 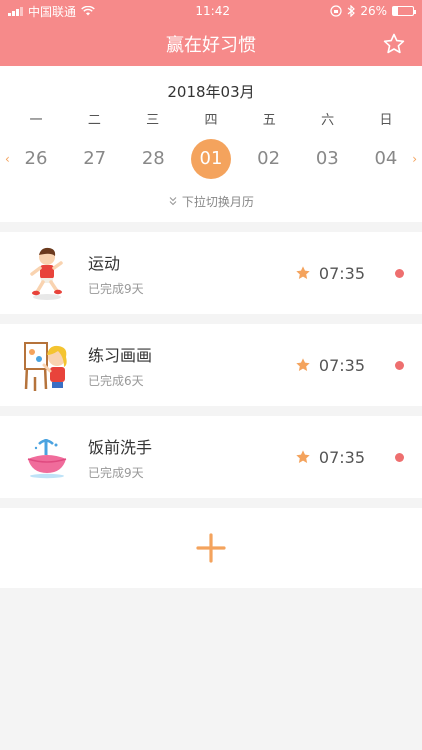 I want to click on date-cell: 27, so click(x=95, y=159).